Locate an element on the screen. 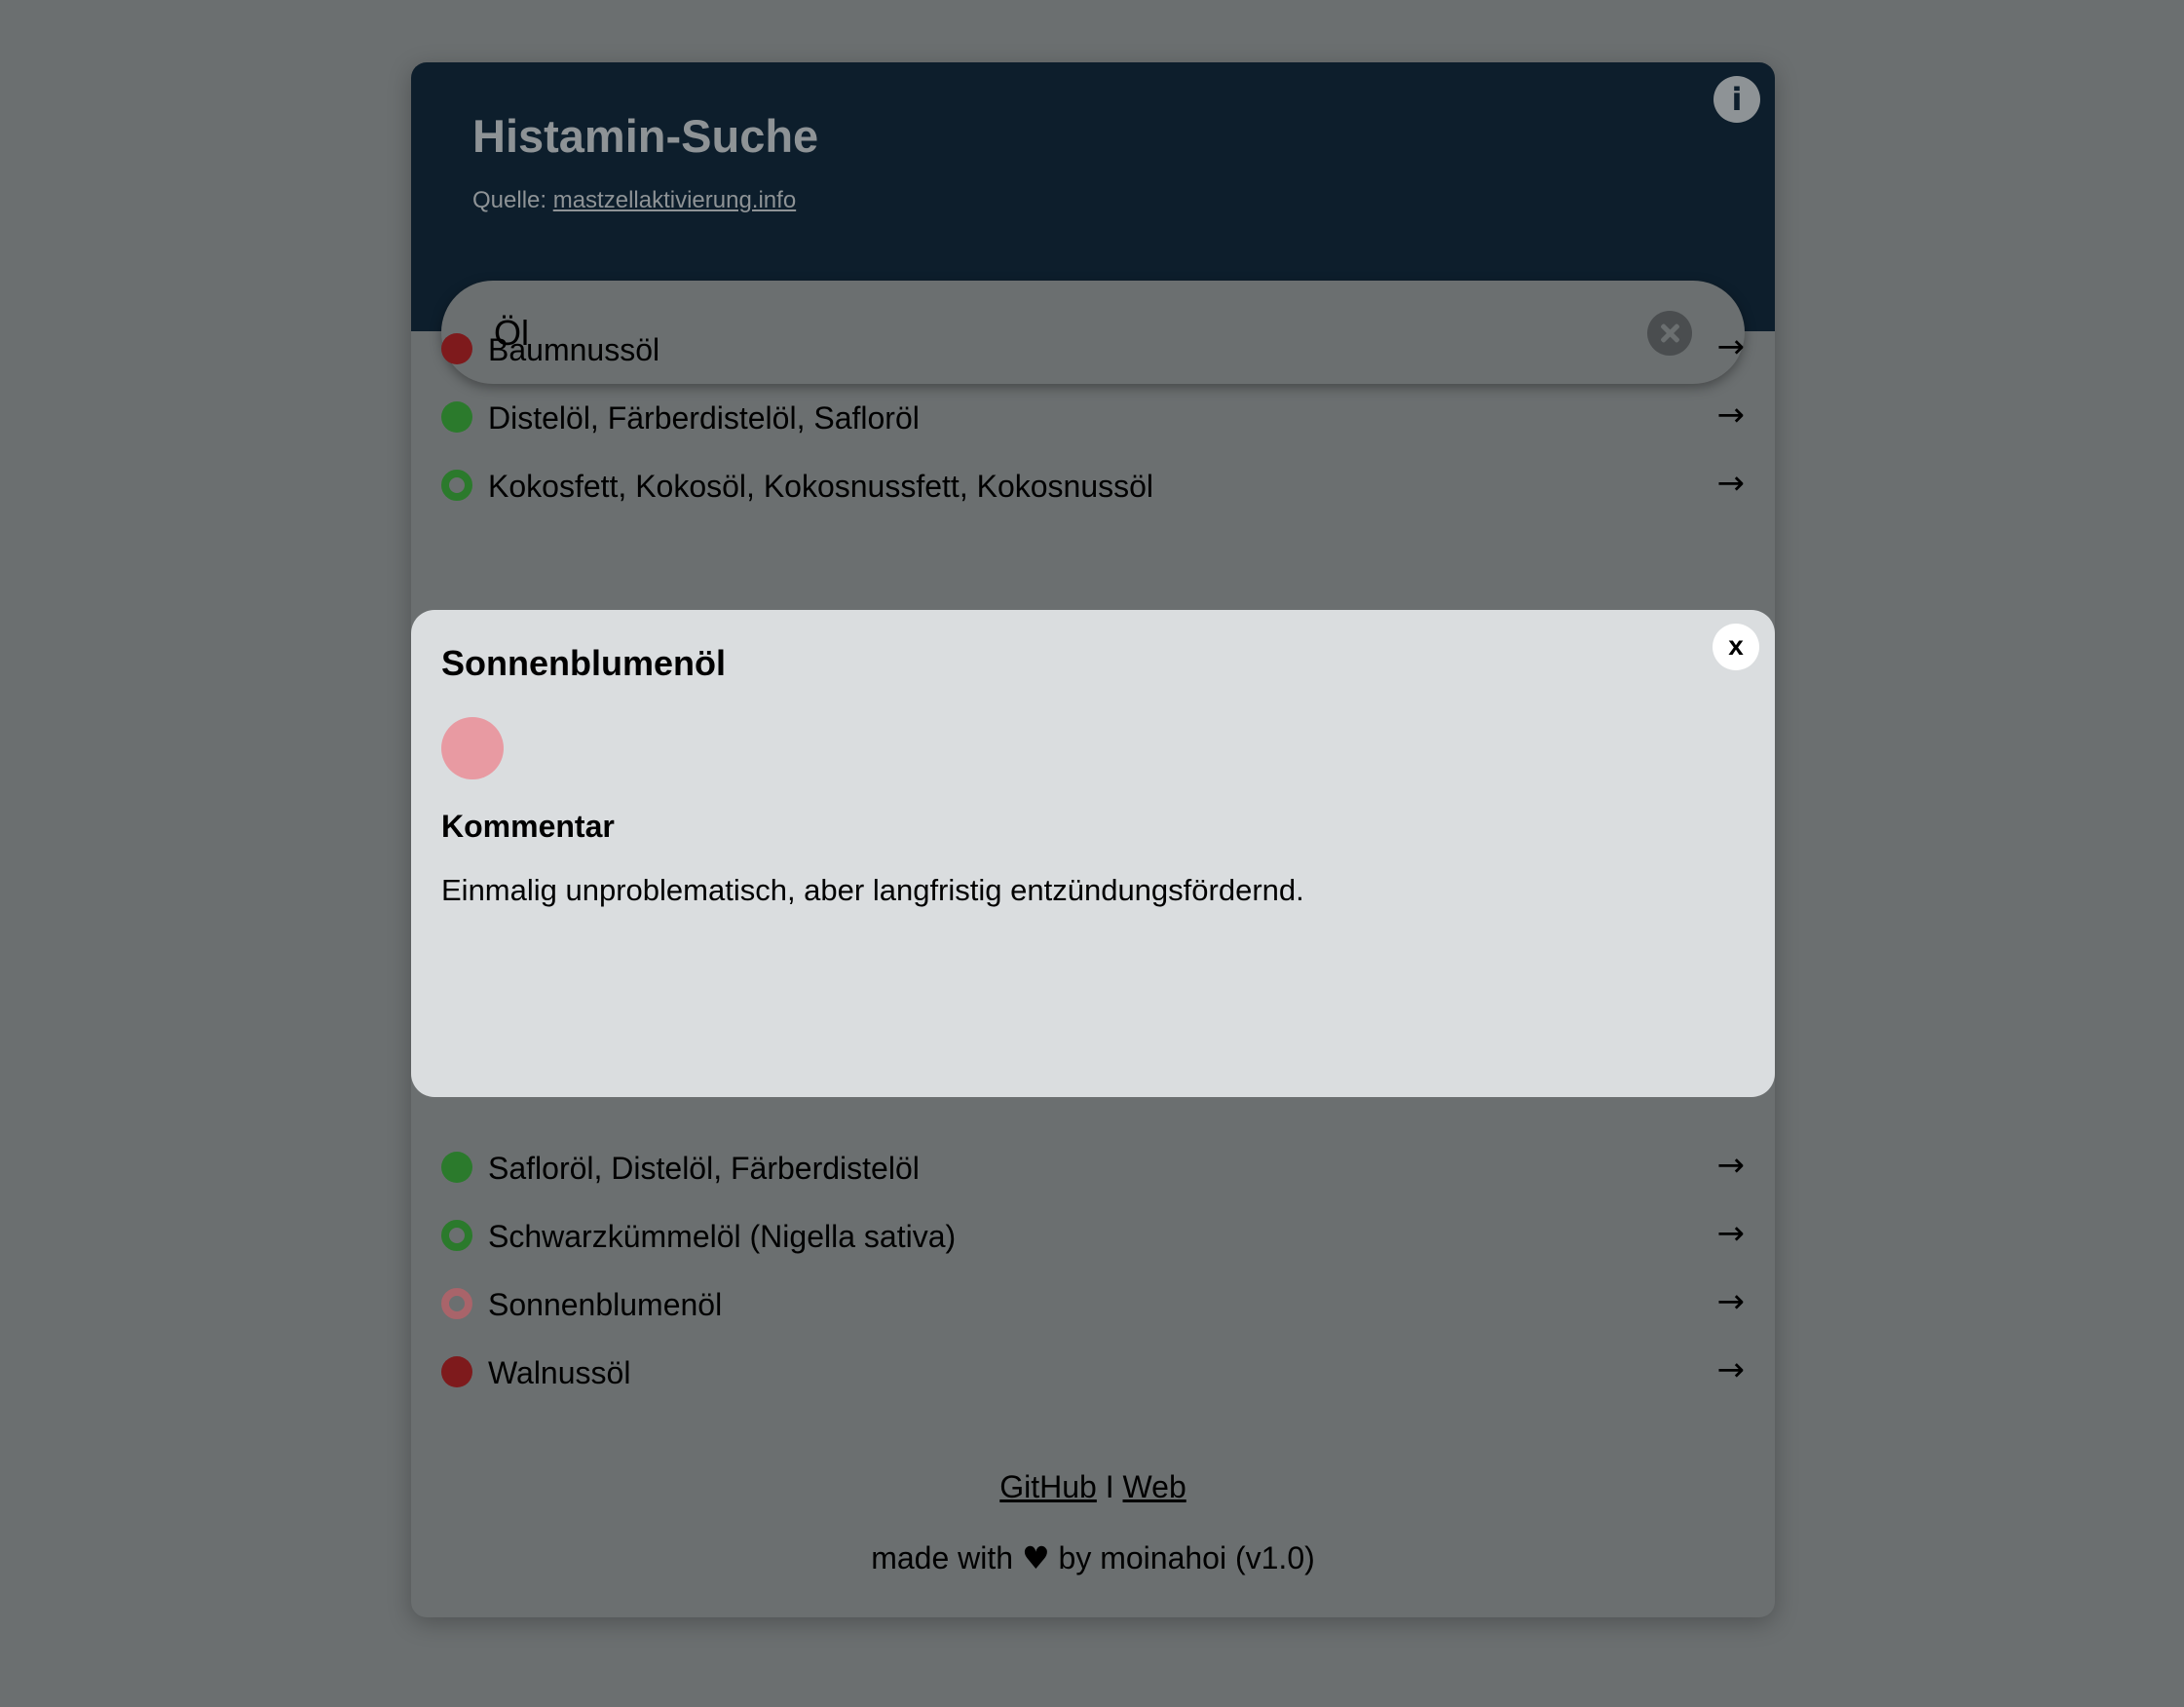  status-indicator-icon is located at coordinates (472, 748).